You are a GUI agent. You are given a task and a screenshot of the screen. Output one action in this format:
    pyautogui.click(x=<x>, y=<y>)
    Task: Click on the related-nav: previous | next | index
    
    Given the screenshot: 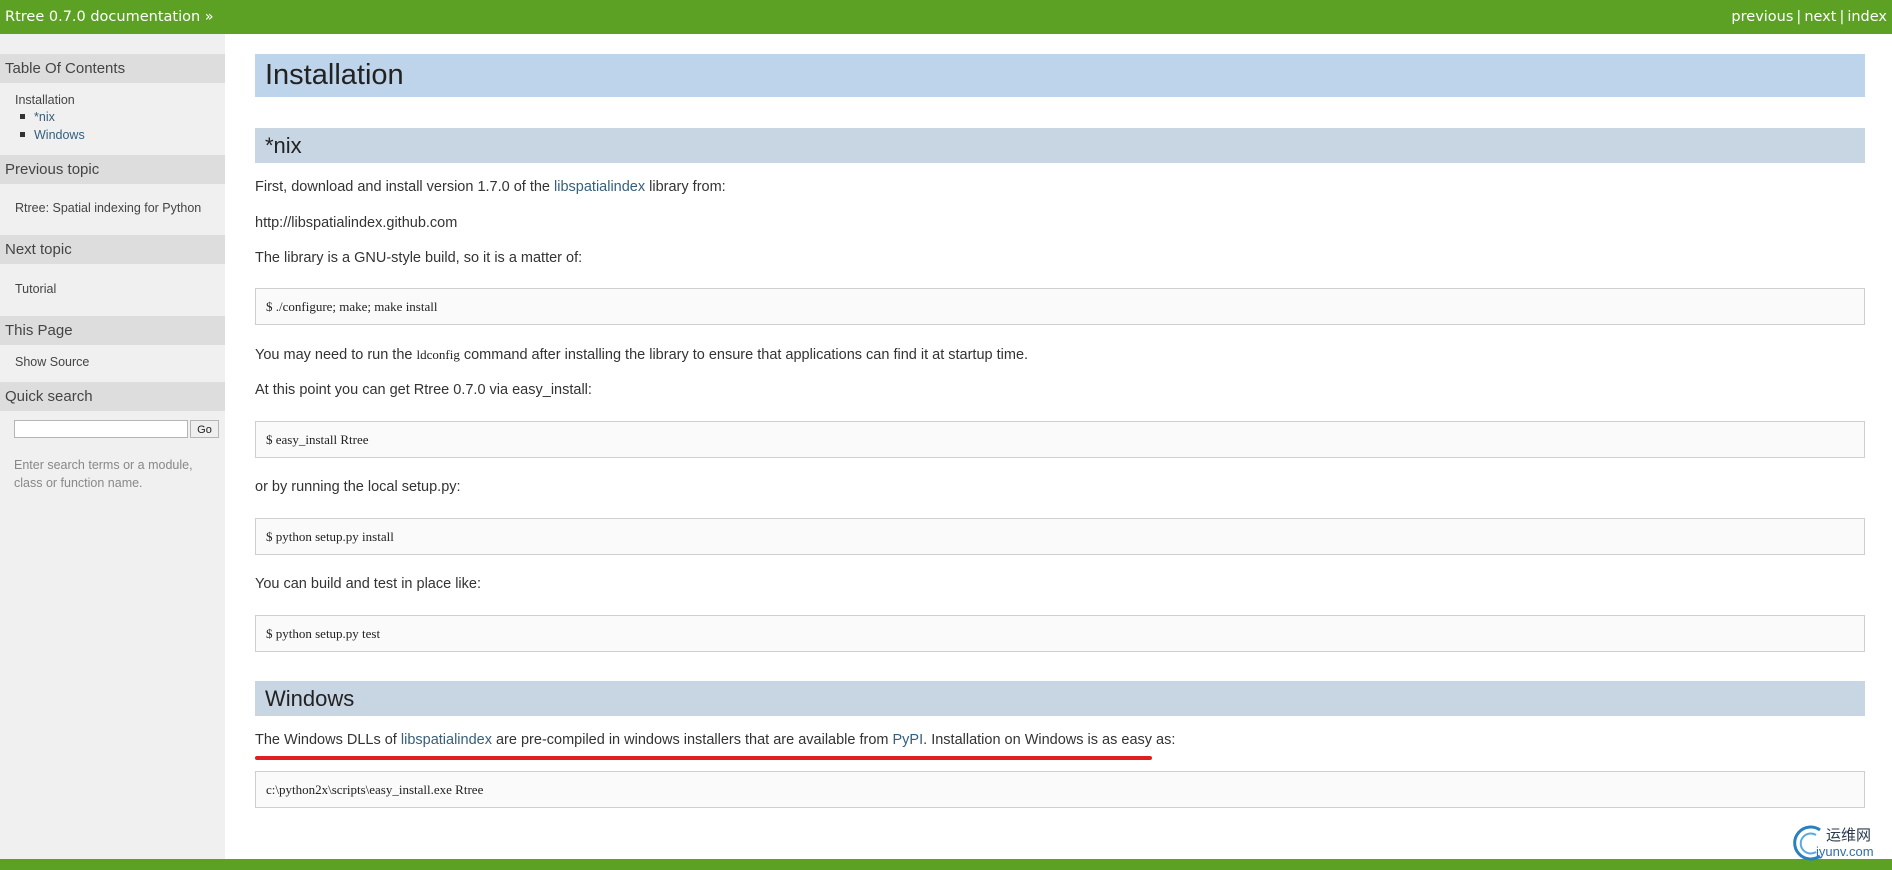 What is the action you would take?
    pyautogui.click(x=1809, y=17)
    